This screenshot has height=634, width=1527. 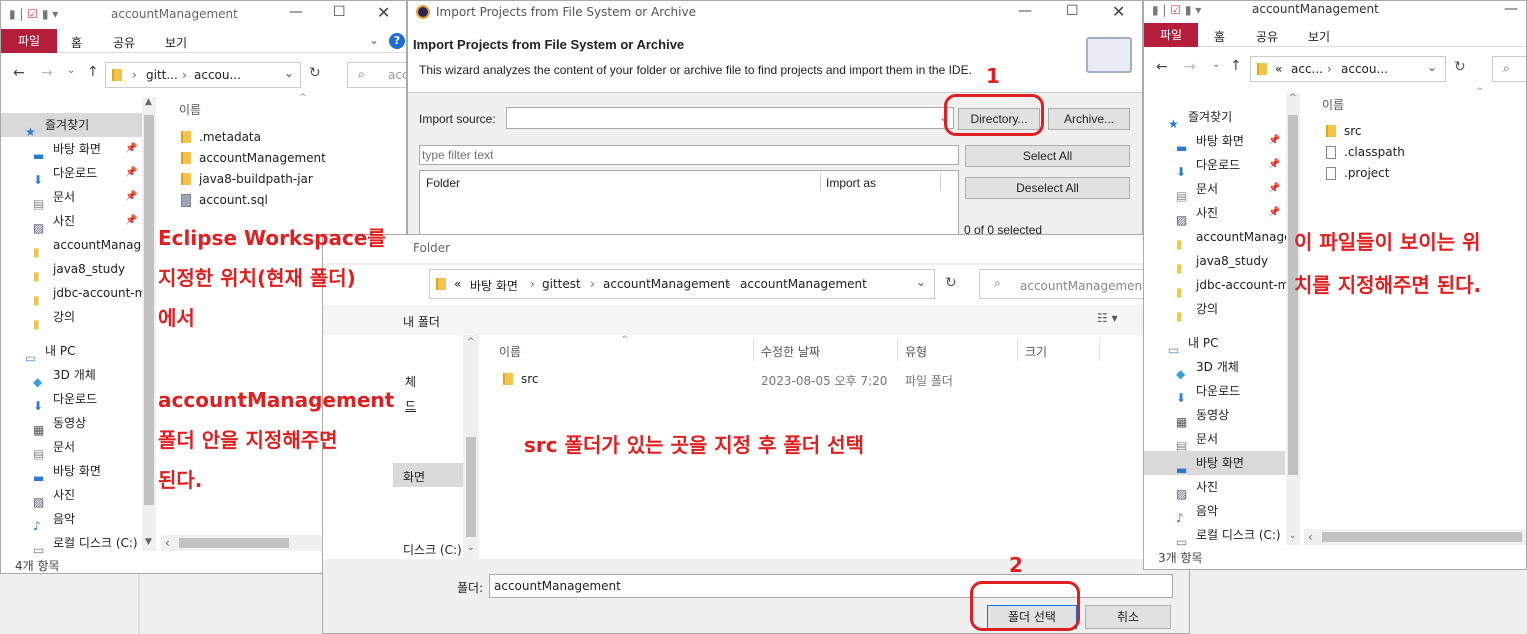 What do you see at coordinates (1214, 392) in the screenshot?
I see `nav-item: ⬇ 다운로드` at bounding box center [1214, 392].